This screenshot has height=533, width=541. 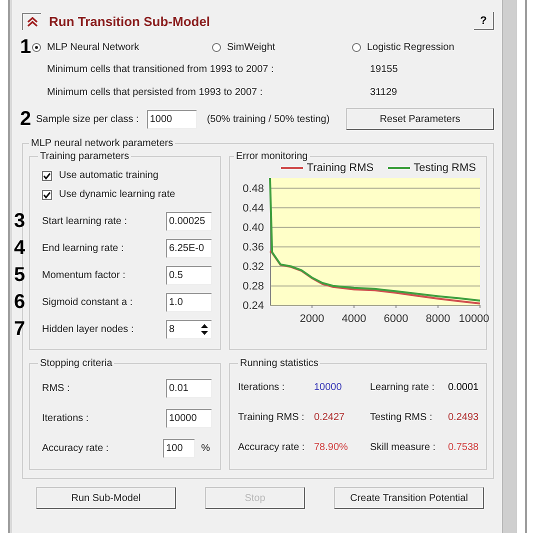 What do you see at coordinates (328, 388) in the screenshot?
I see `stat-value: 10000` at bounding box center [328, 388].